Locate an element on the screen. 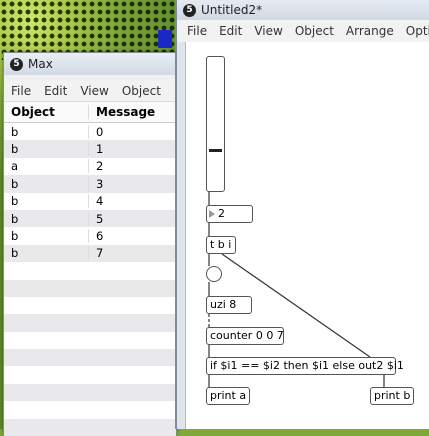 This screenshot has height=436, width=429. number-value: 2 is located at coordinates (221, 213).